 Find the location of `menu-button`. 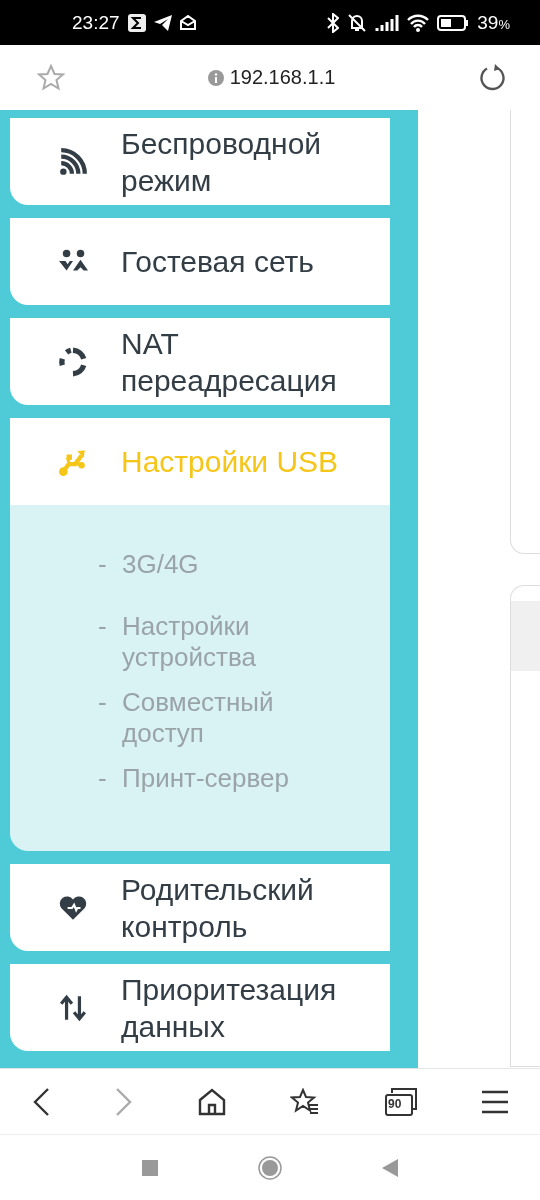

menu-button is located at coordinates (494, 1101).